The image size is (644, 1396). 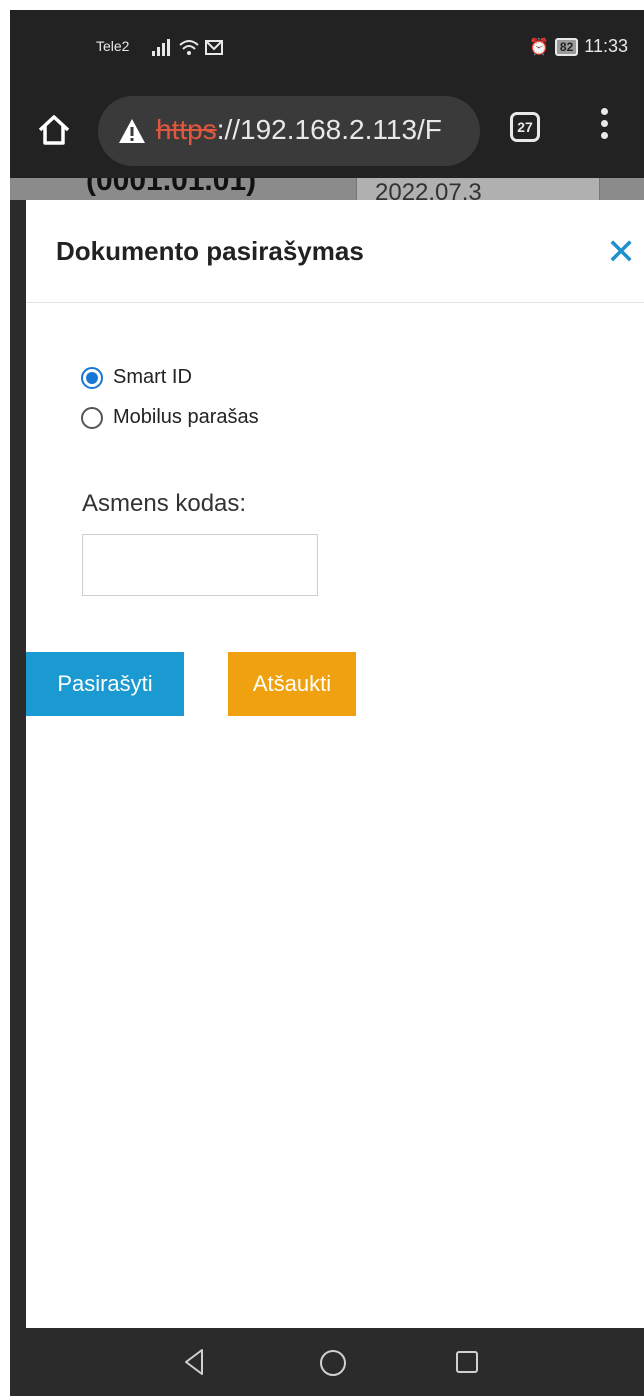 I want to click on carrier-name: Tele2, so click(x=113, y=46).